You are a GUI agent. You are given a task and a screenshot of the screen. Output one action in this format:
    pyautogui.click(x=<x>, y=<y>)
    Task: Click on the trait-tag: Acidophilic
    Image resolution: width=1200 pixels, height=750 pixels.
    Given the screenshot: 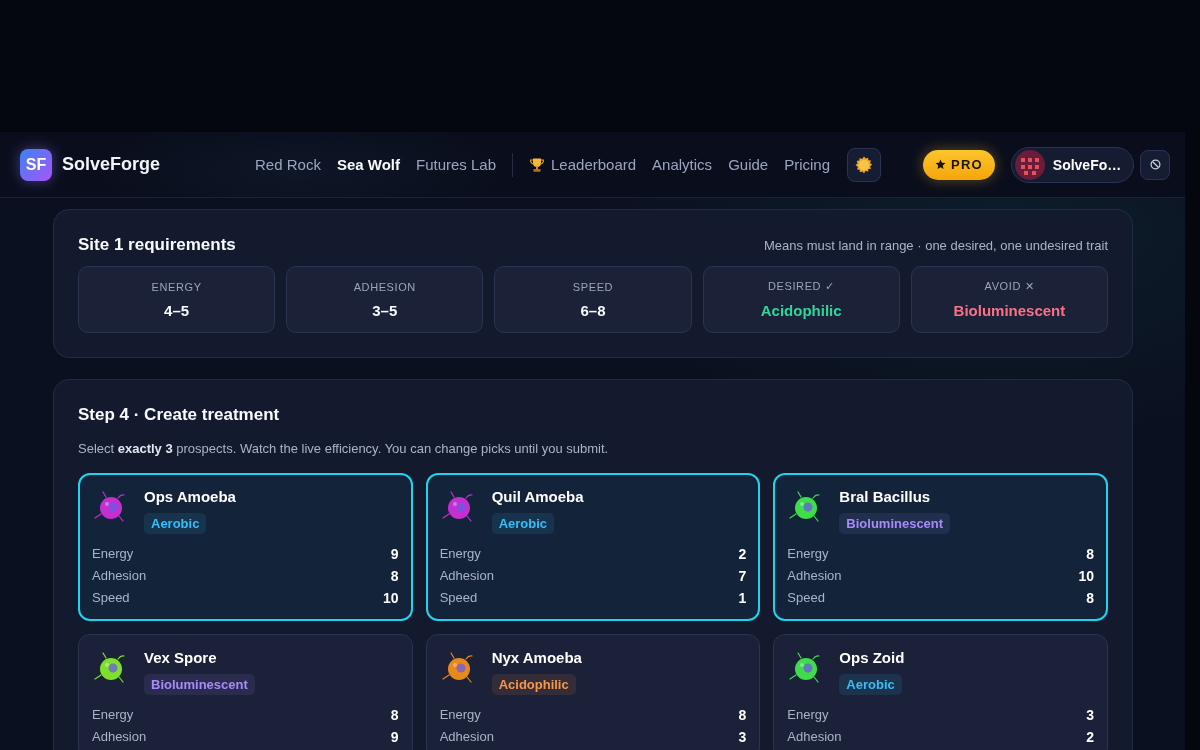 What is the action you would take?
    pyautogui.click(x=533, y=684)
    